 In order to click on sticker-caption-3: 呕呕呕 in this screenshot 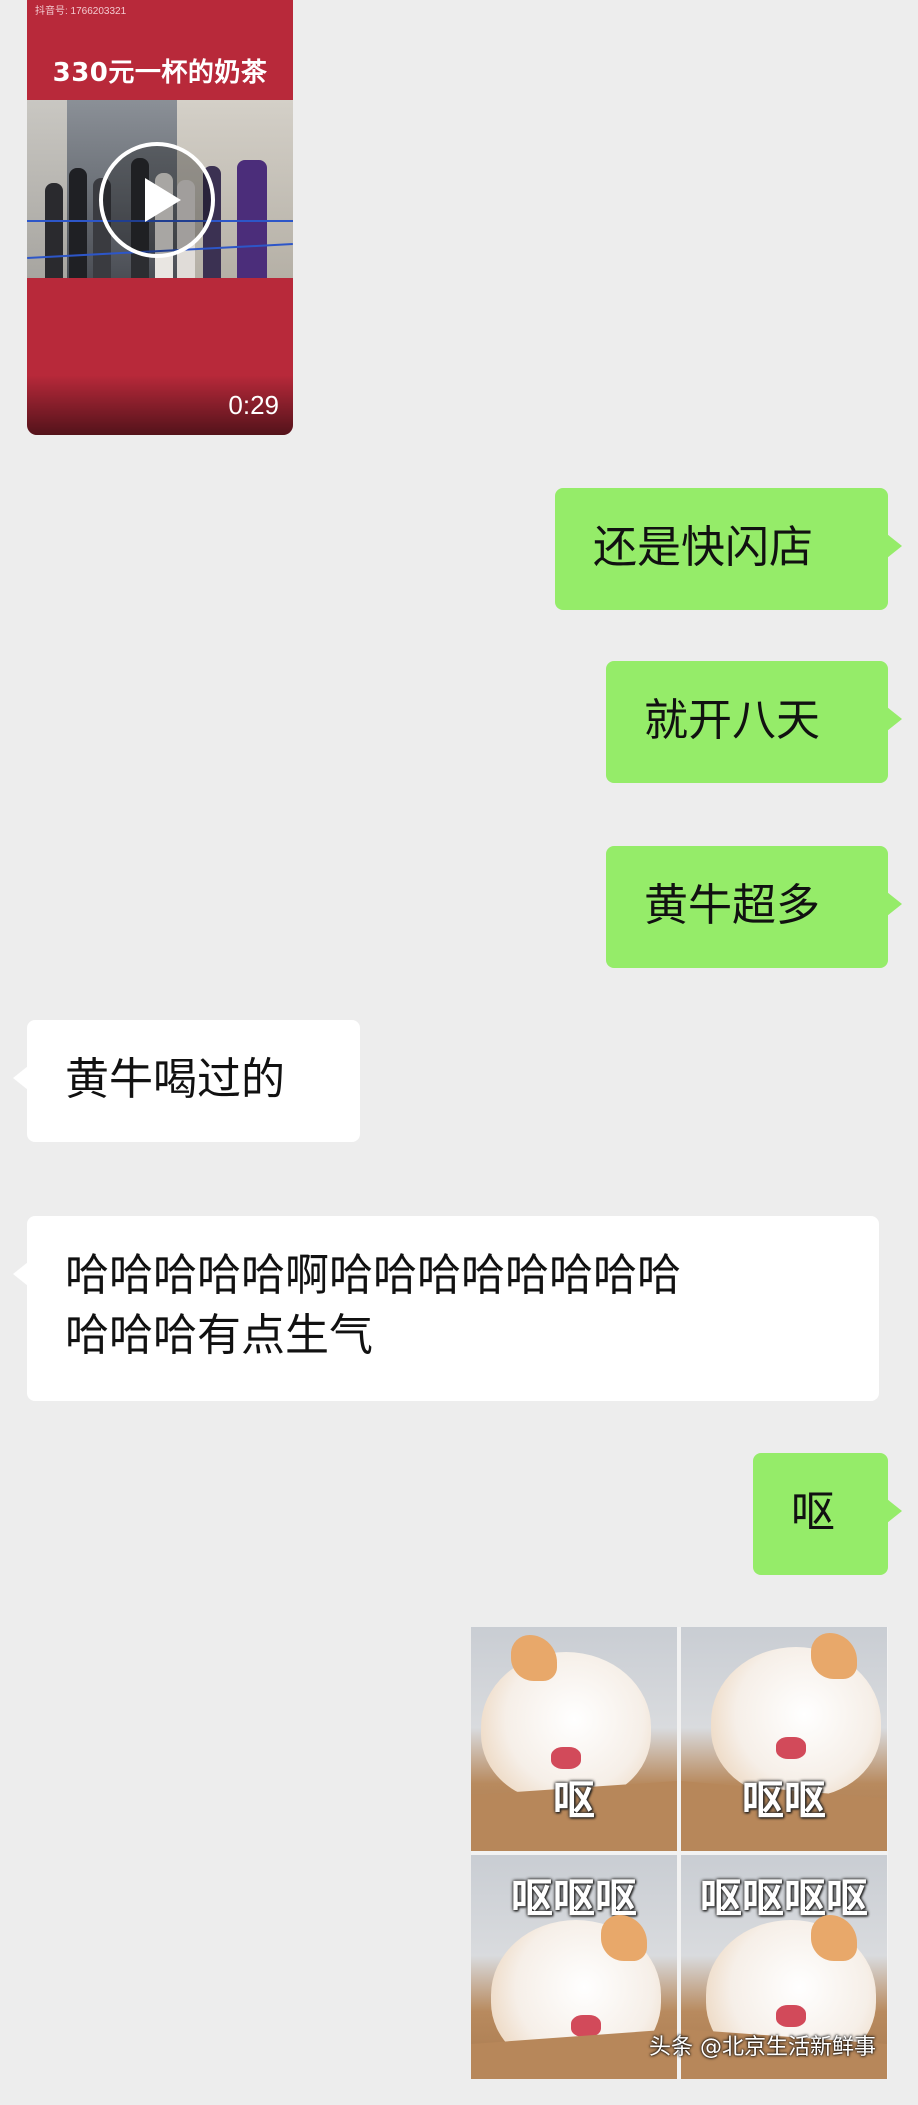, I will do `click(573, 1898)`.